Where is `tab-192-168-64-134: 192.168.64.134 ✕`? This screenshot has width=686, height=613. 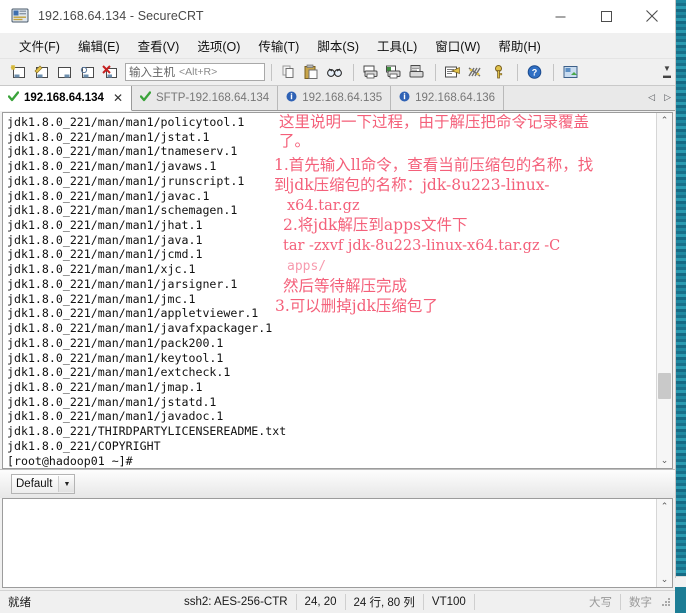
tab-192-168-64-134: 192.168.64.134 ✕ is located at coordinates (66, 98).